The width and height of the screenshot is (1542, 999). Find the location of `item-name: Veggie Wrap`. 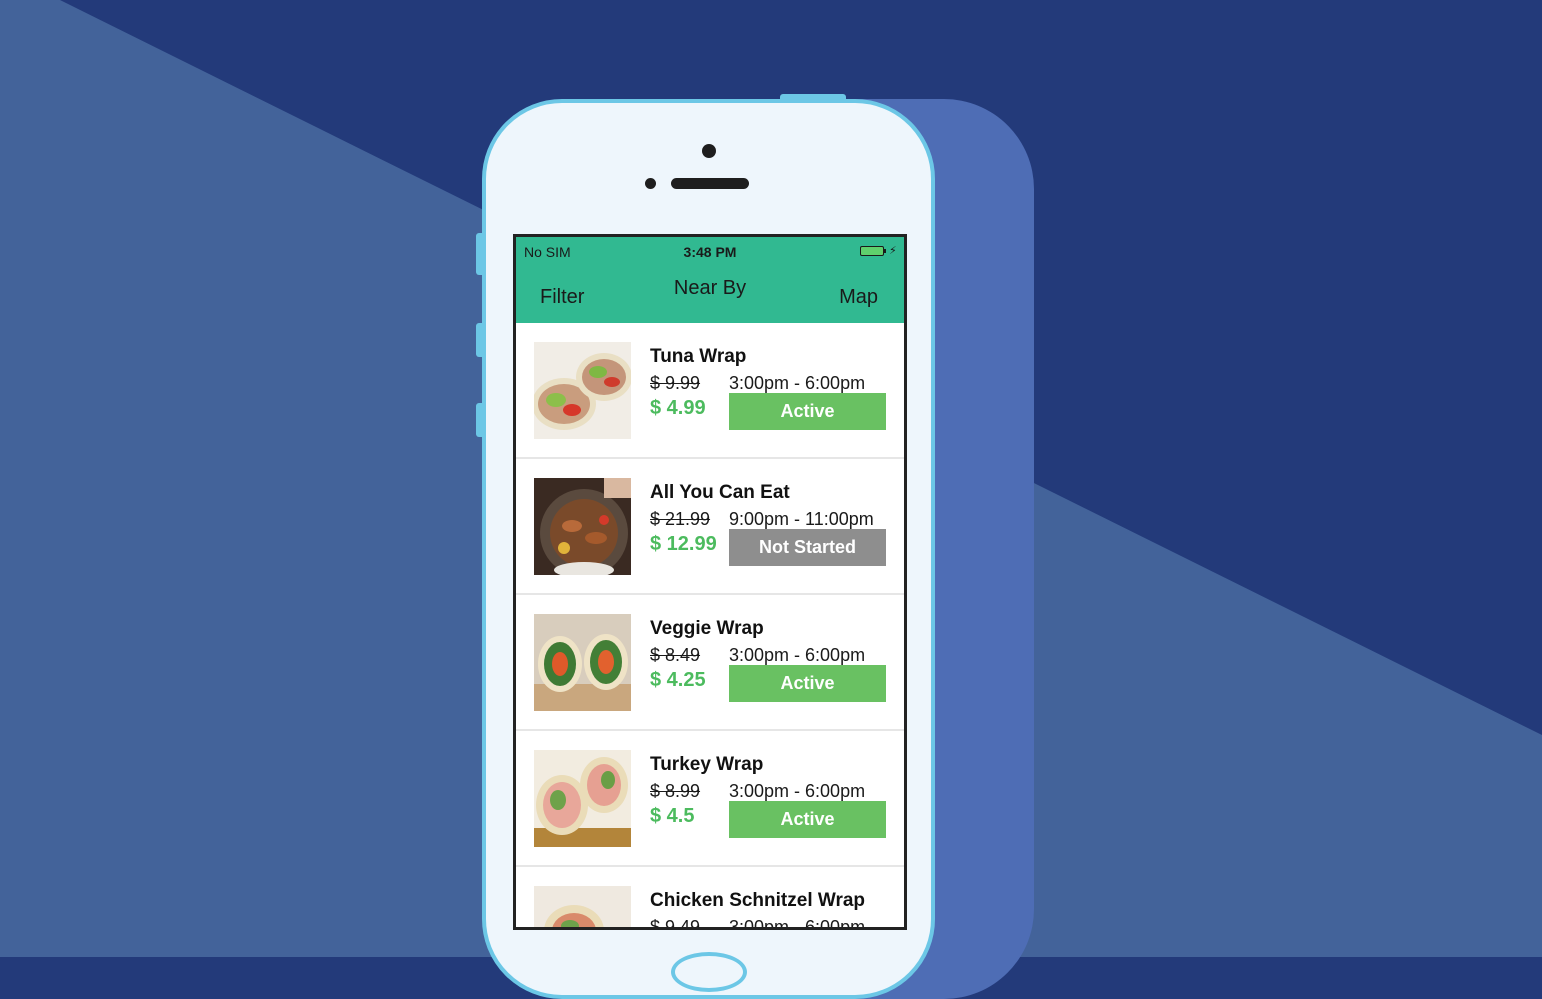

item-name: Veggie Wrap is located at coordinates (707, 628).